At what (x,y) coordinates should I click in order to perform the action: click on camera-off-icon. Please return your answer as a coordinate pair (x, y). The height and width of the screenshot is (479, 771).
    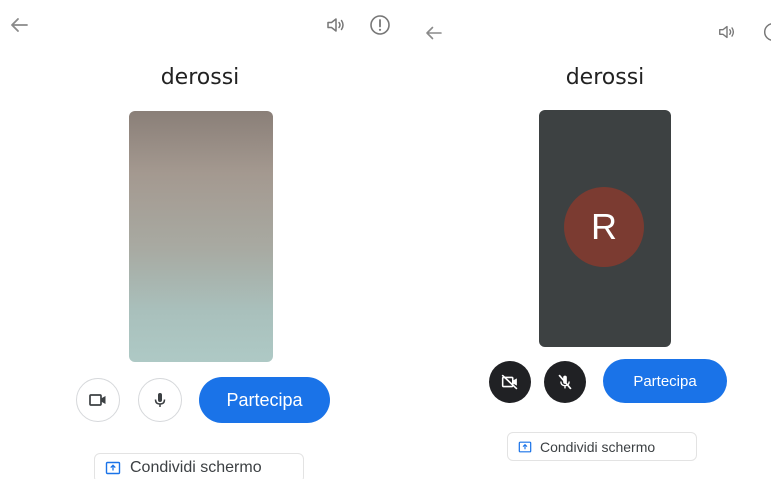
    Looking at the image, I should click on (509, 382).